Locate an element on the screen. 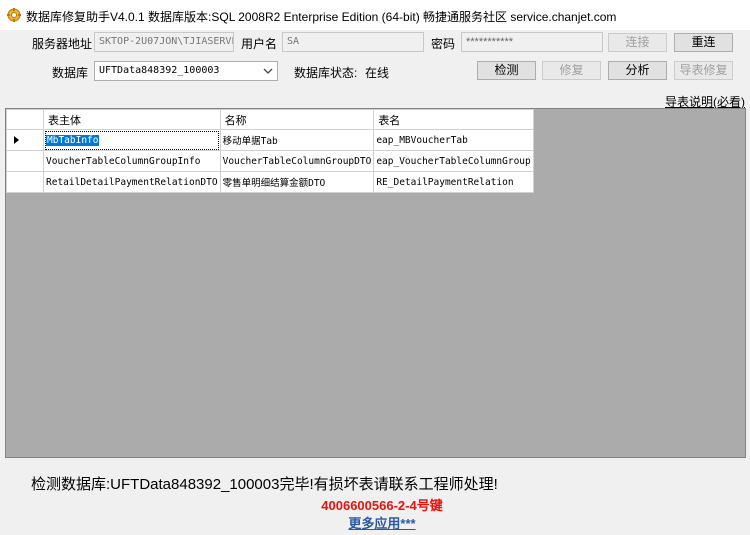 This screenshot has width=750, height=535. grid-cell-table: eap_VoucherTableColumnGroup is located at coordinates (453, 161).